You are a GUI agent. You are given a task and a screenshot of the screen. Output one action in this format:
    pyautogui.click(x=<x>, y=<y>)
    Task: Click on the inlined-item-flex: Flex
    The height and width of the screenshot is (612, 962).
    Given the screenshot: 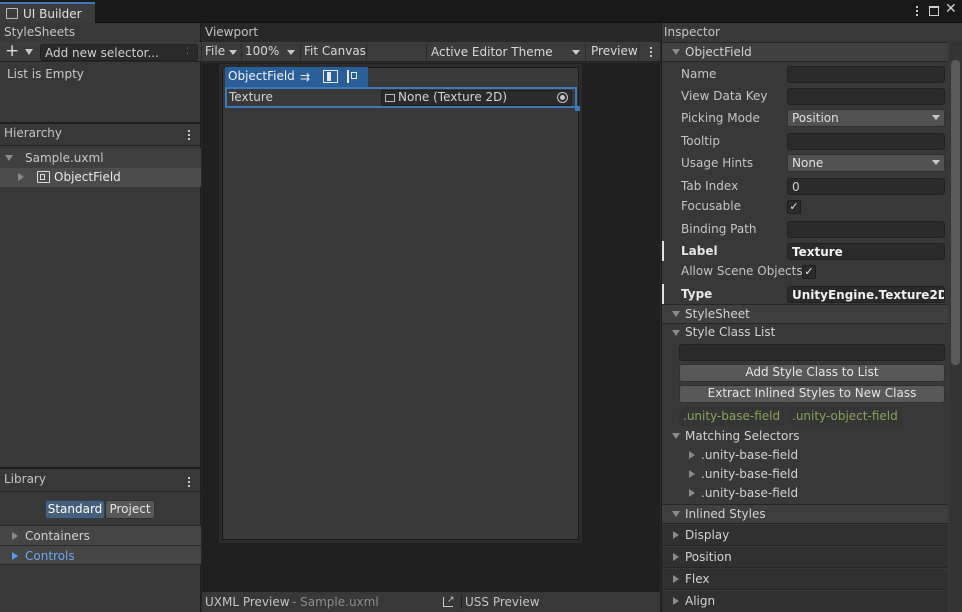 What is the action you would take?
    pyautogui.click(x=805, y=579)
    